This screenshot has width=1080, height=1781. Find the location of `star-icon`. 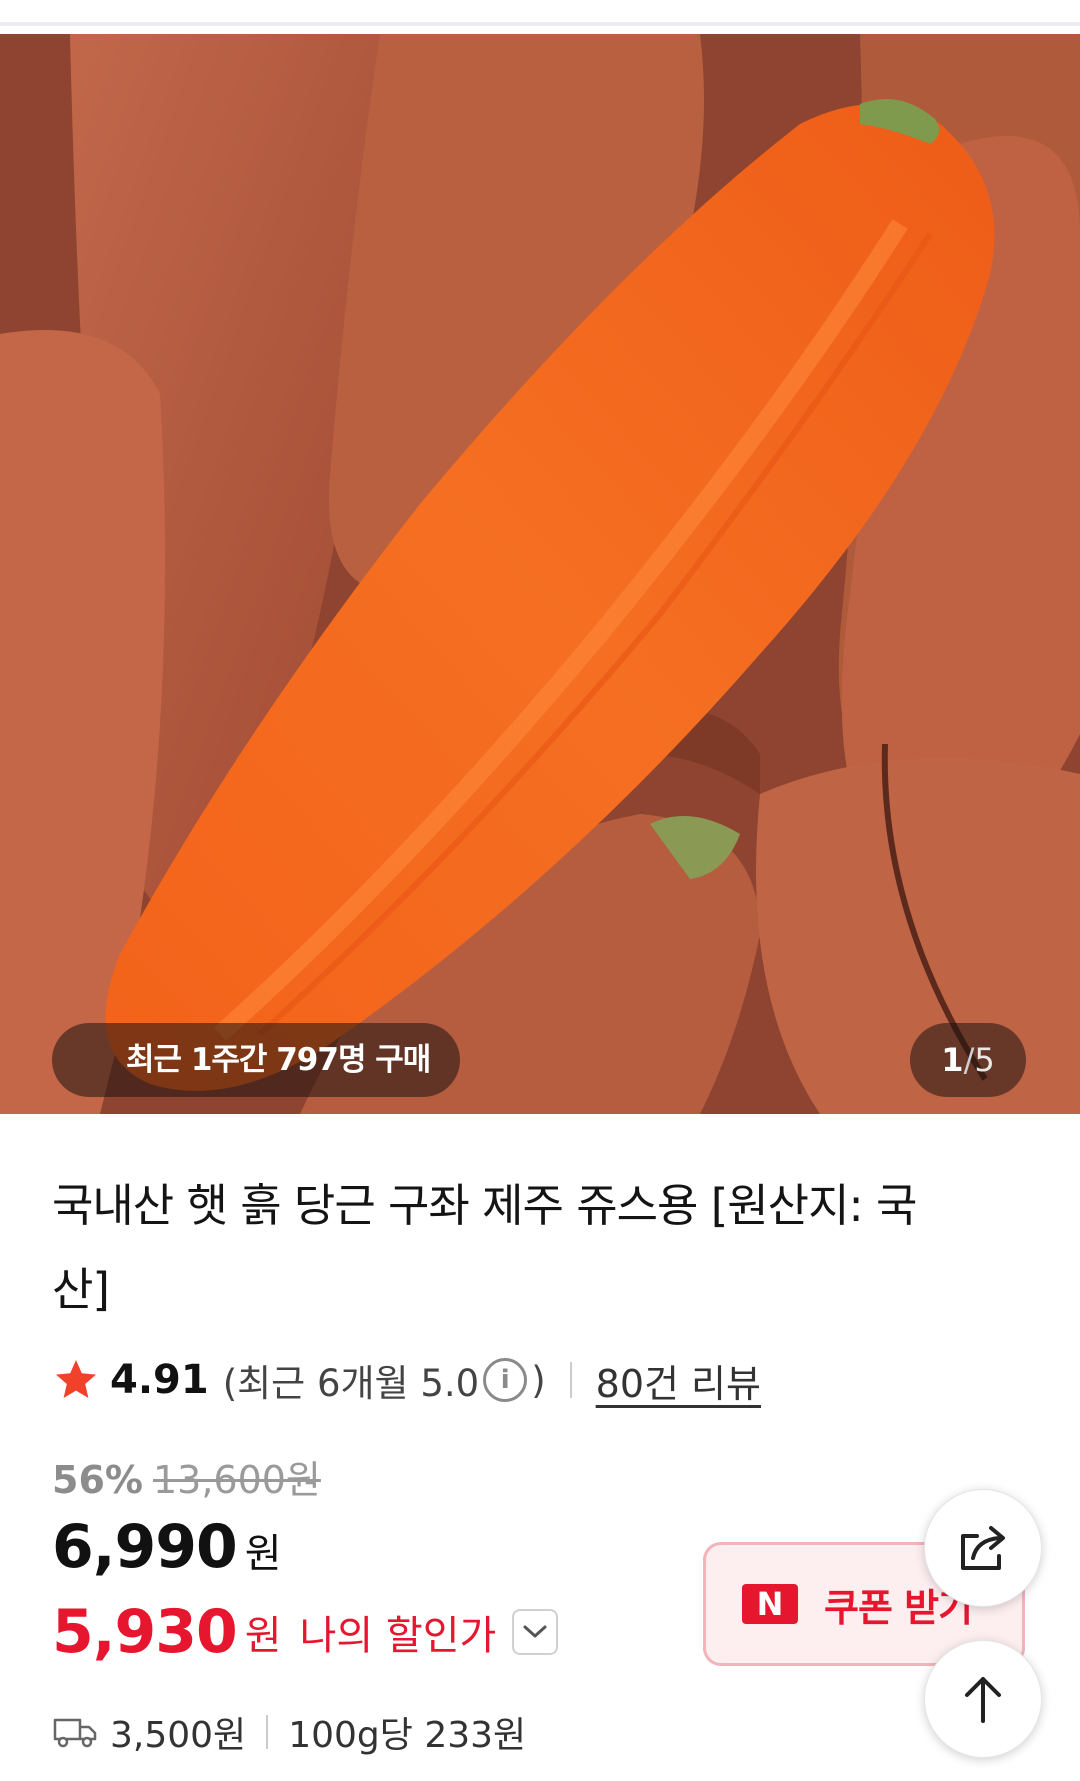

star-icon is located at coordinates (76, 1379).